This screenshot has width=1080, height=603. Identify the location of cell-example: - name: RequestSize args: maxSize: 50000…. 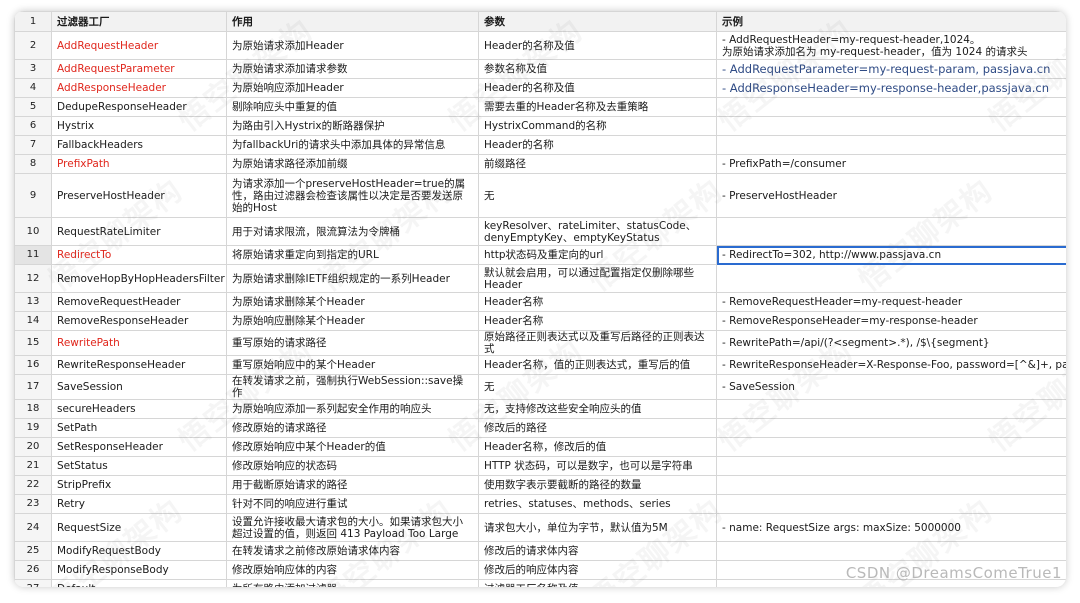
(891, 527).